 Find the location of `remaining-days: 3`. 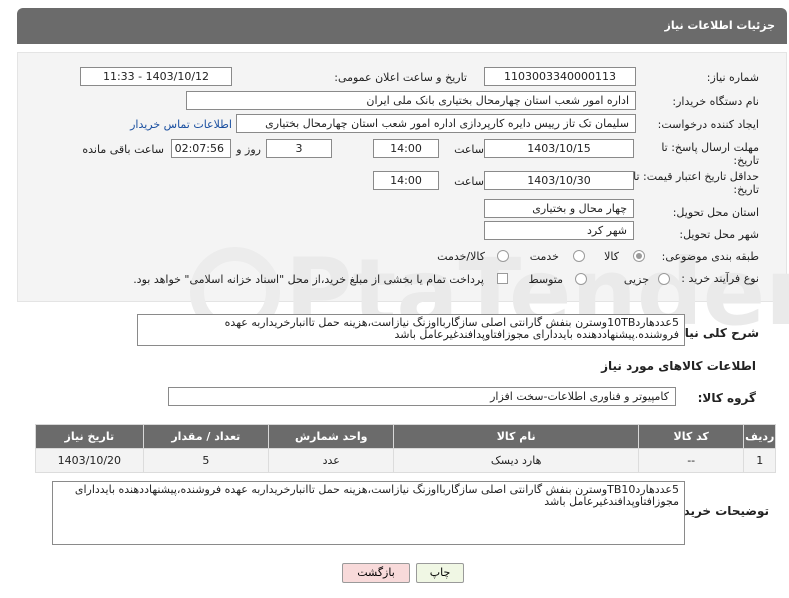

remaining-days: 3 is located at coordinates (299, 148).